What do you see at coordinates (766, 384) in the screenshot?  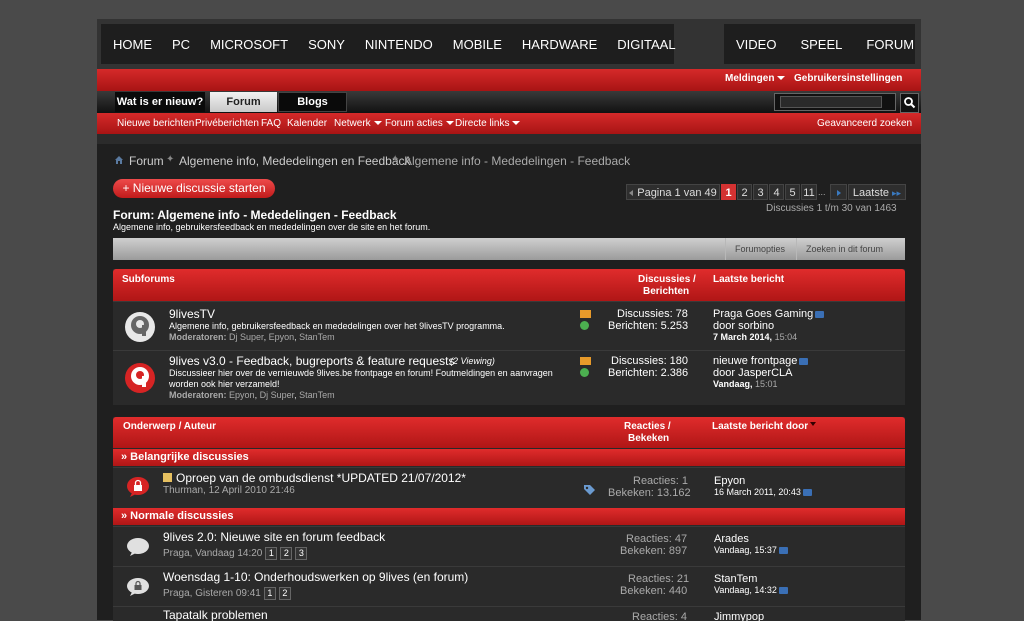 I see `last-post-time: 15:01` at bounding box center [766, 384].